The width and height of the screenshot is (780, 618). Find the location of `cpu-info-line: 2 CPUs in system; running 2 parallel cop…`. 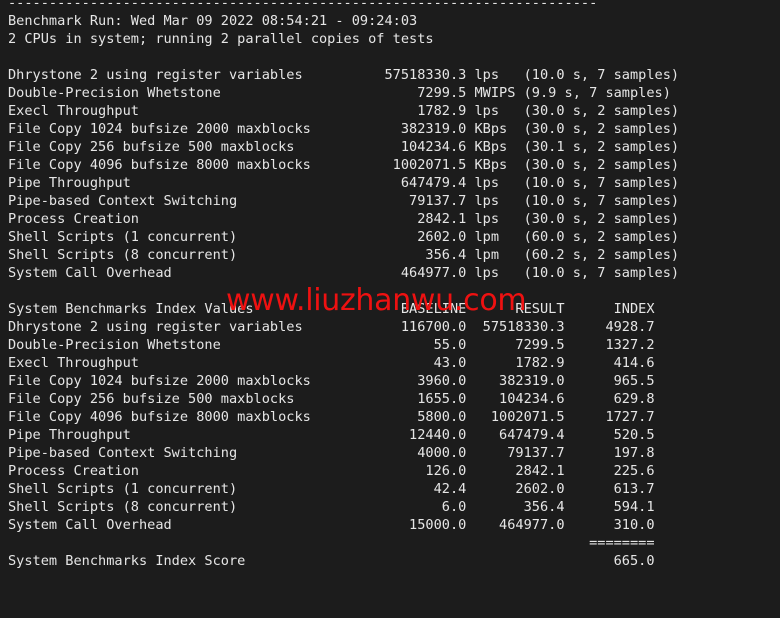

cpu-info-line: 2 CPUs in system; running 2 parallel cop… is located at coordinates (221, 39).